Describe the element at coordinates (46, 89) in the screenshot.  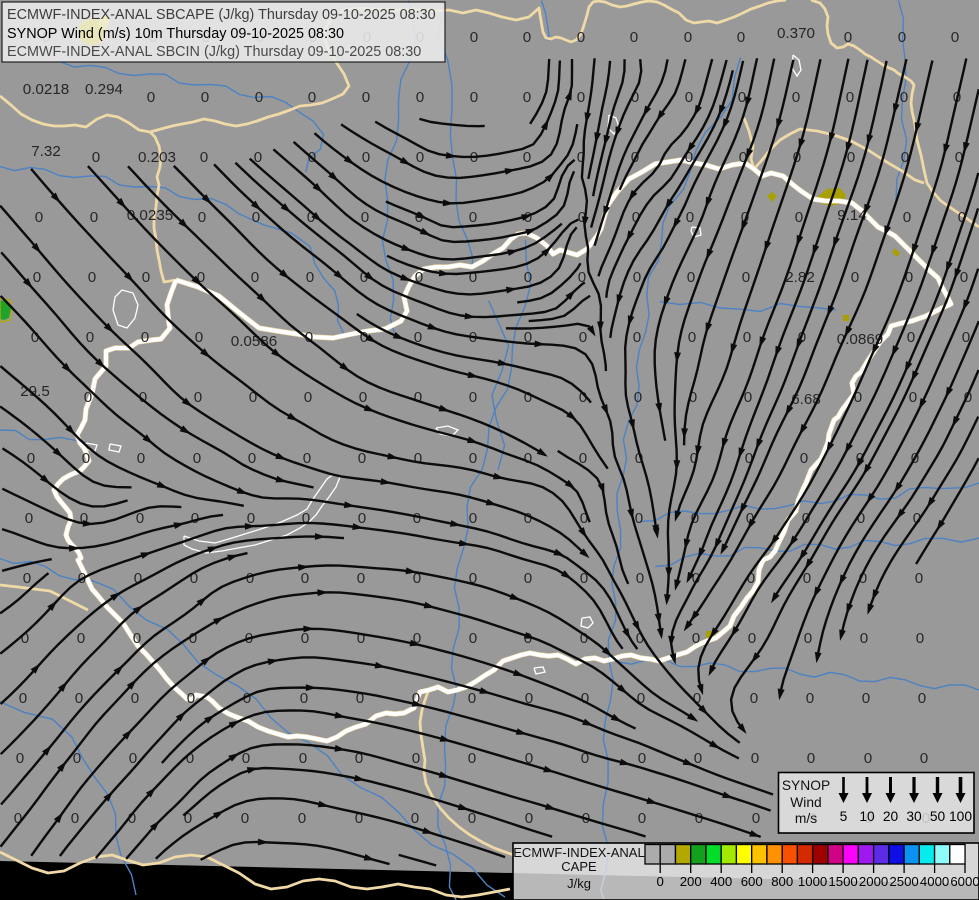
I see `svg-text: 0.0218` at that location.